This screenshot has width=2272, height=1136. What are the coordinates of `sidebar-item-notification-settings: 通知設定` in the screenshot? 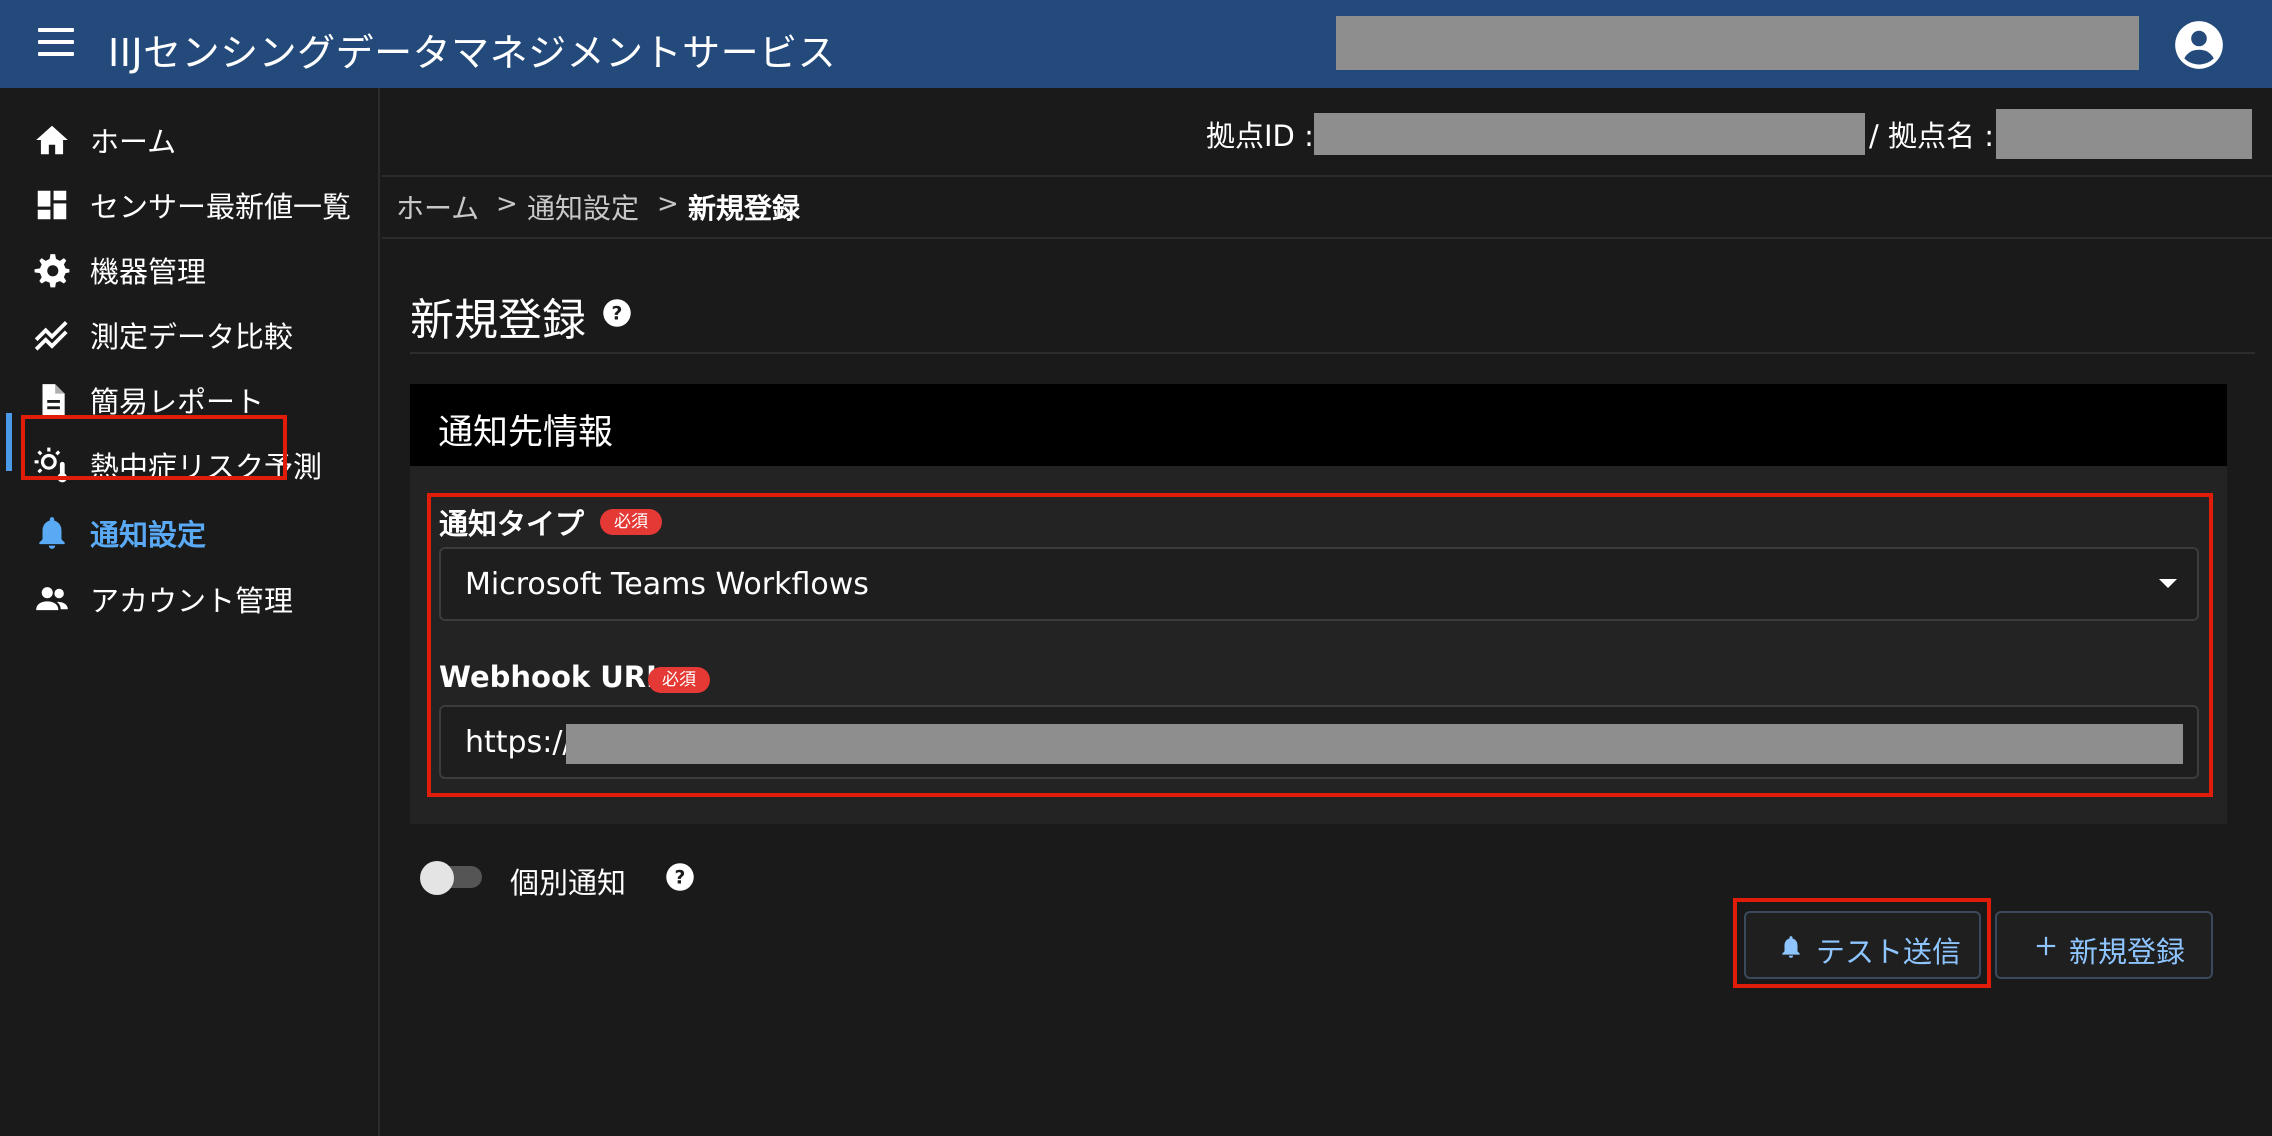 It's located at (190, 533).